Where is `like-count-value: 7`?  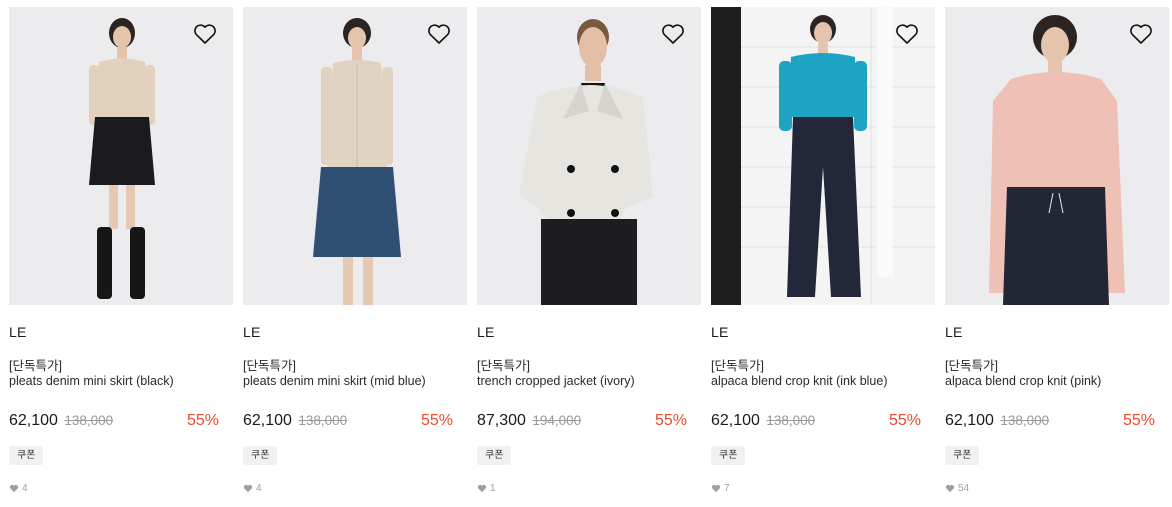
like-count-value: 7 is located at coordinates (727, 488).